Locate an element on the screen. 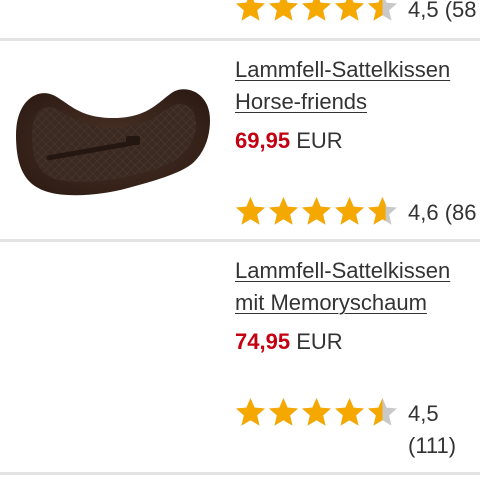 This screenshot has height=480, width=480. price: 69,95 EUR is located at coordinates (289, 141).